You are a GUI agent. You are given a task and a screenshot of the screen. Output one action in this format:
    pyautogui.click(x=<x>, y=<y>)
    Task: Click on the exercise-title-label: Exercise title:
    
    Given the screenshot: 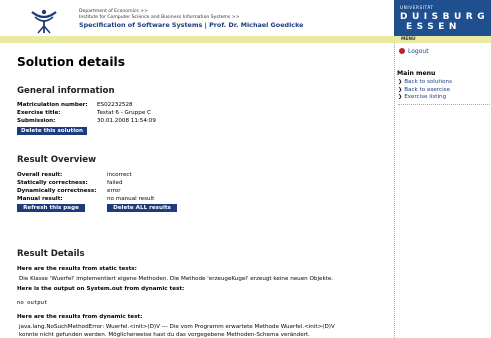 What is the action you would take?
    pyautogui.click(x=39, y=113)
    